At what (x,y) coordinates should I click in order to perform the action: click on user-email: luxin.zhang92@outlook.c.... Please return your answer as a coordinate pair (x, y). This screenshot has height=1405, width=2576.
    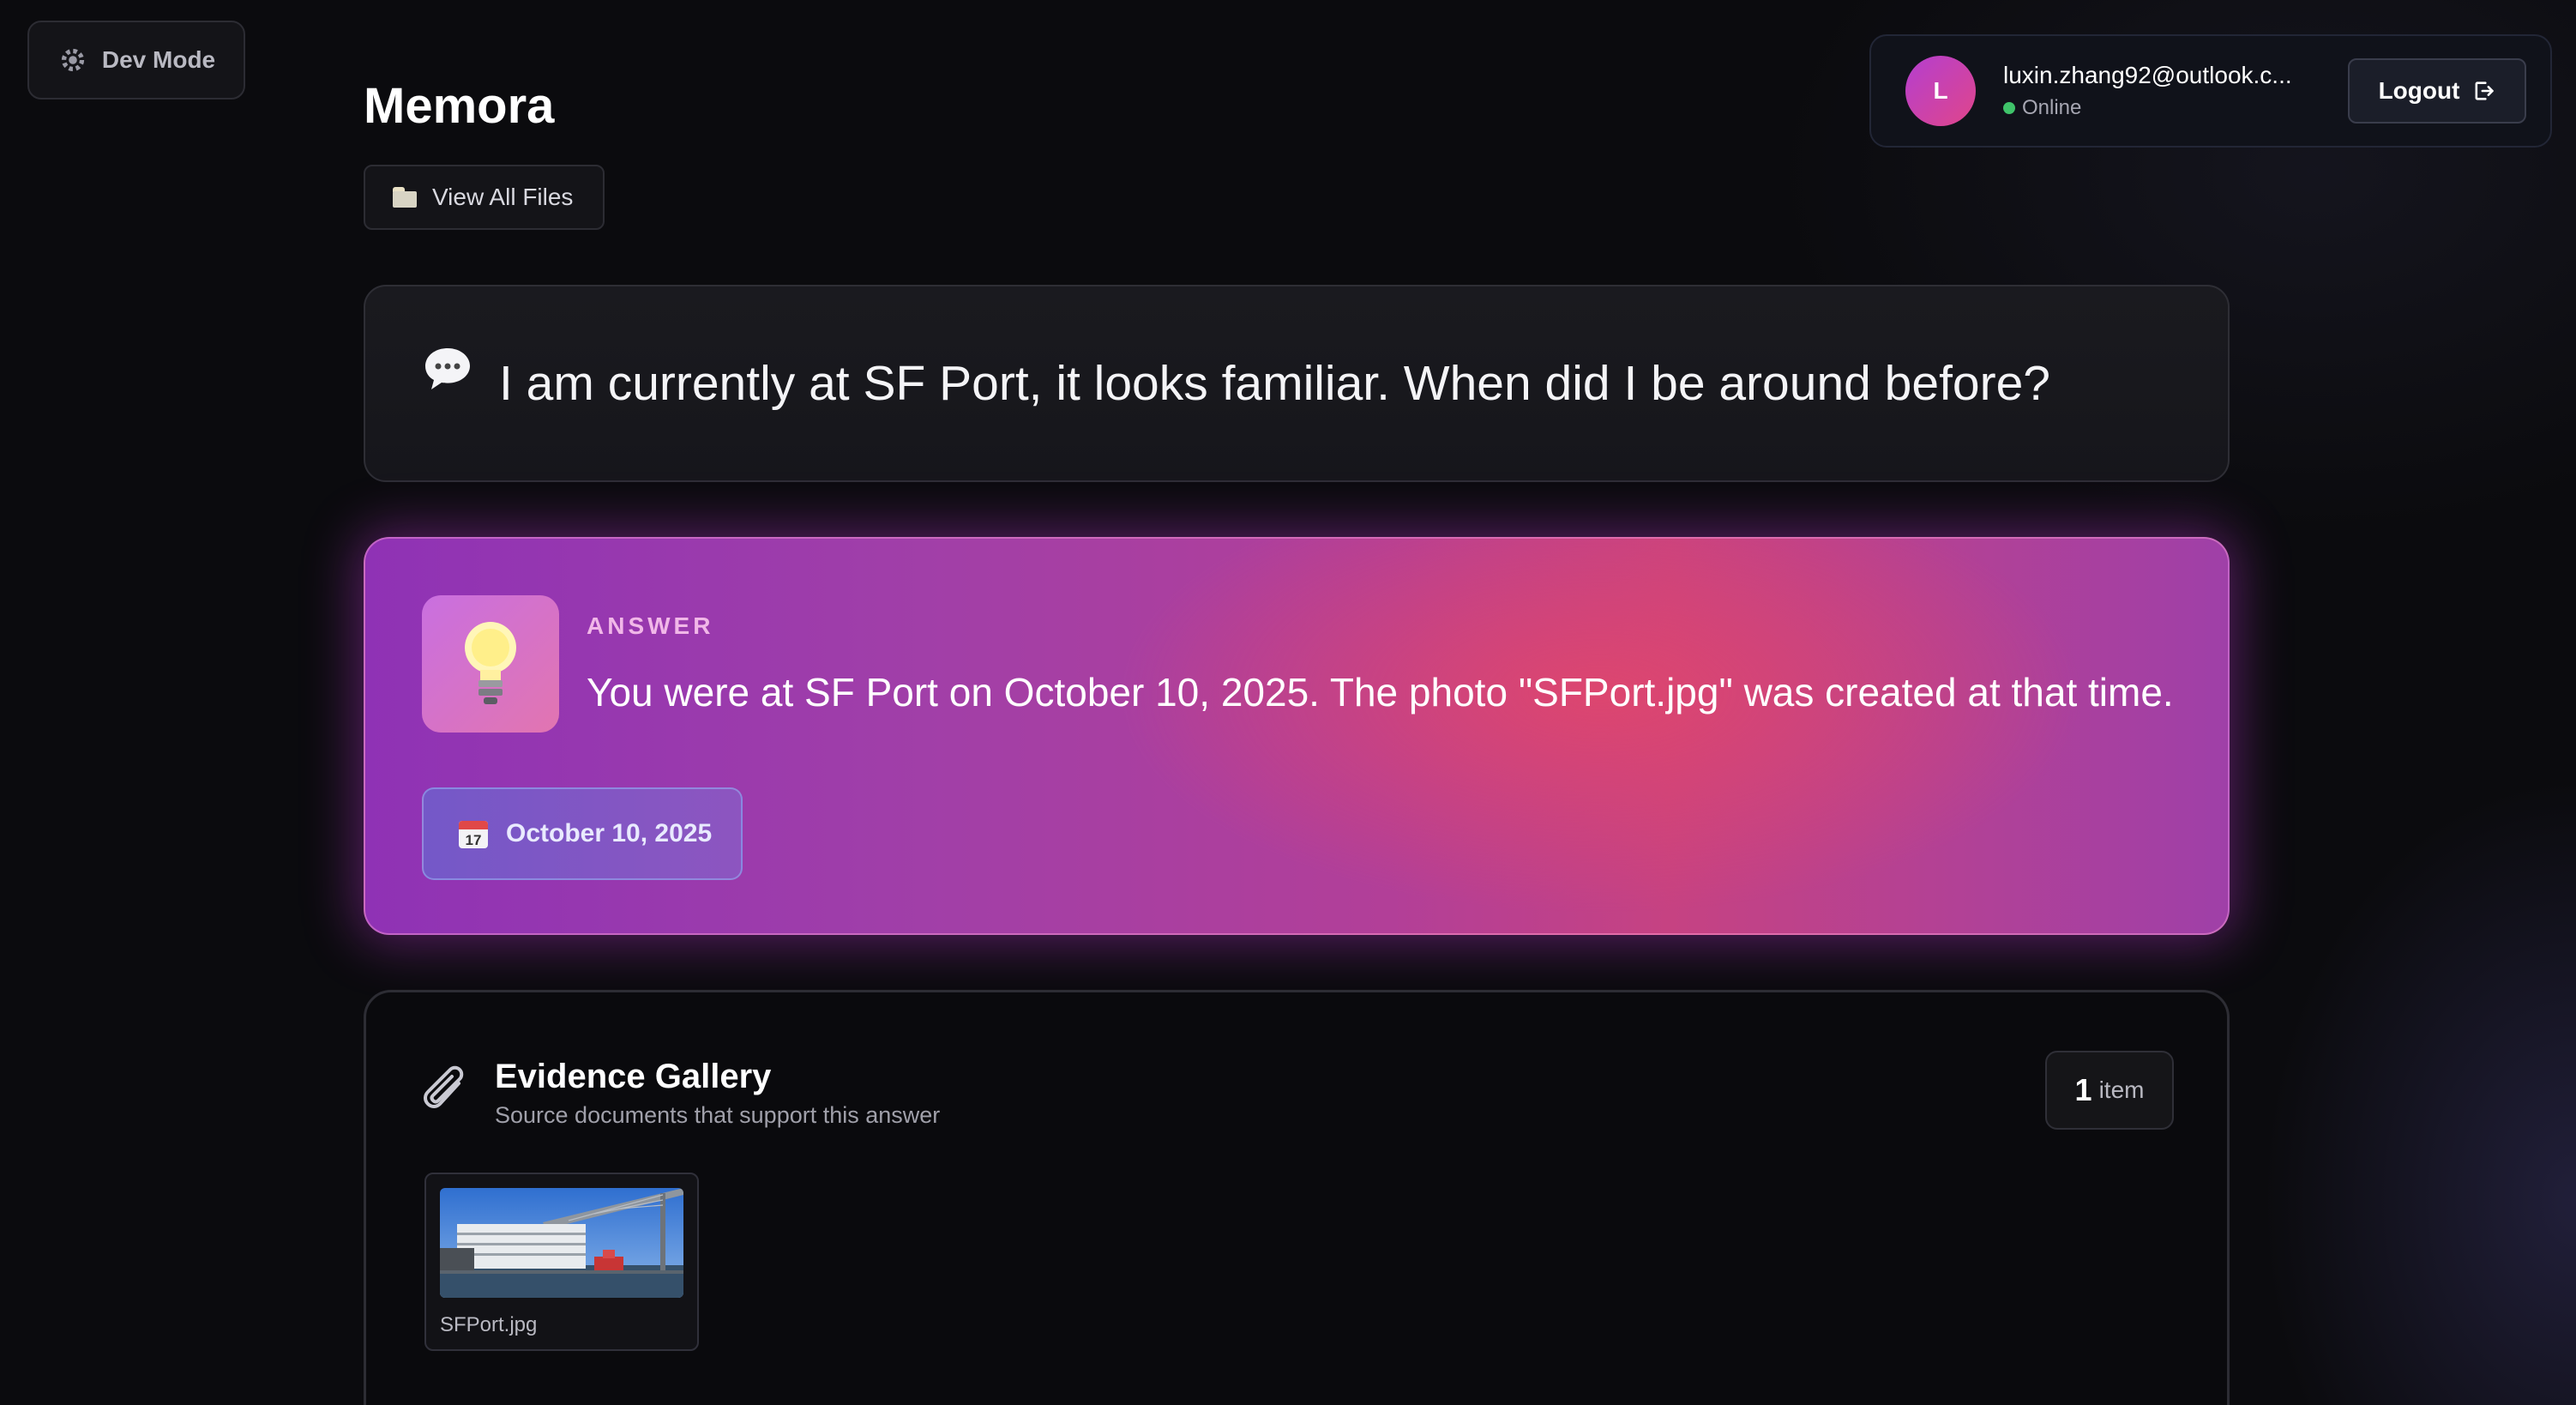
    Looking at the image, I should click on (2147, 75).